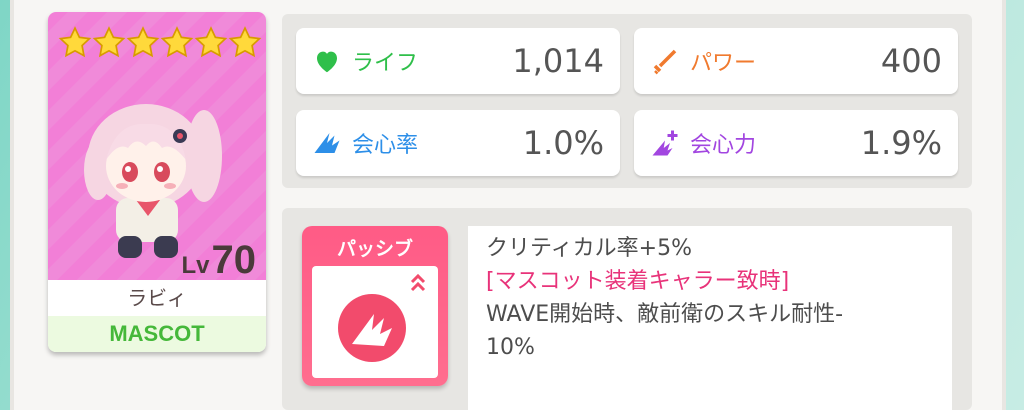 Image resolution: width=1024 pixels, height=410 pixels. I want to click on stat-value: 400, so click(911, 61).